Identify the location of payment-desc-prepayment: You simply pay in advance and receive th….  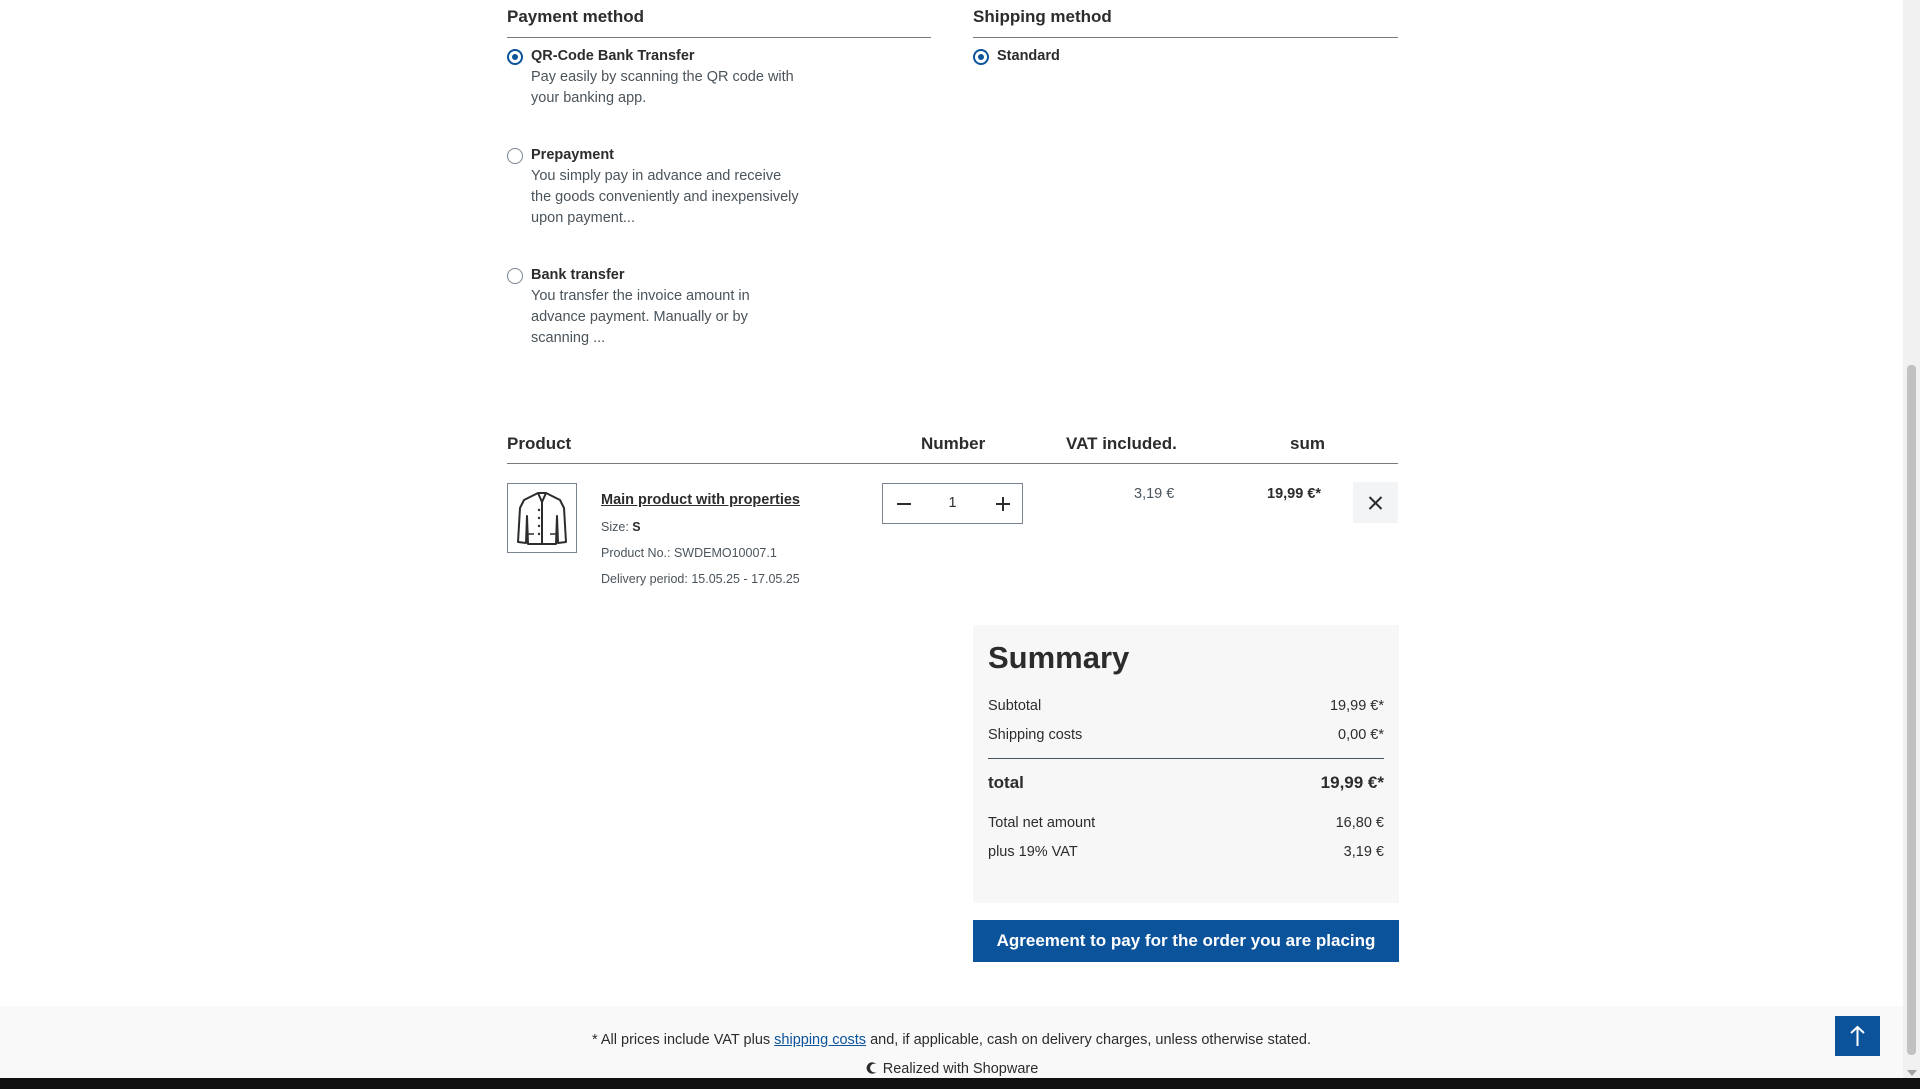
(665, 197).